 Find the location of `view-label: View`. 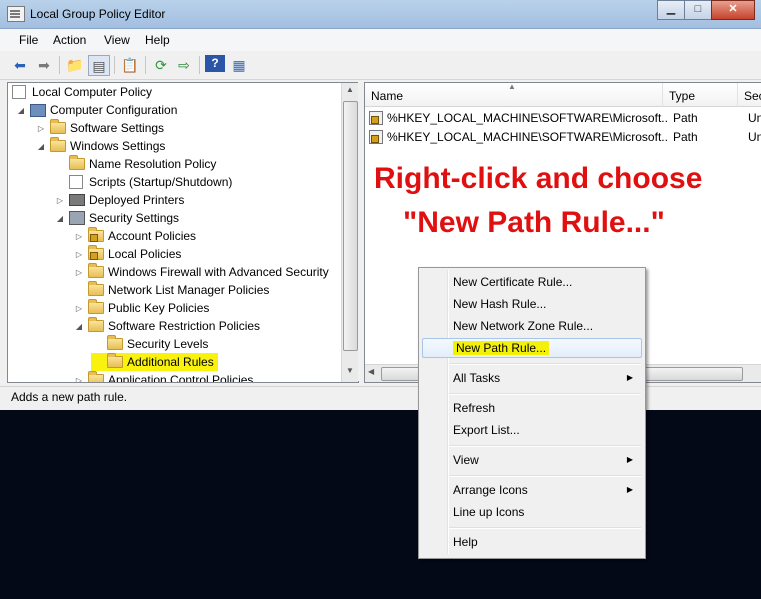

view-label: View is located at coordinates (466, 460).